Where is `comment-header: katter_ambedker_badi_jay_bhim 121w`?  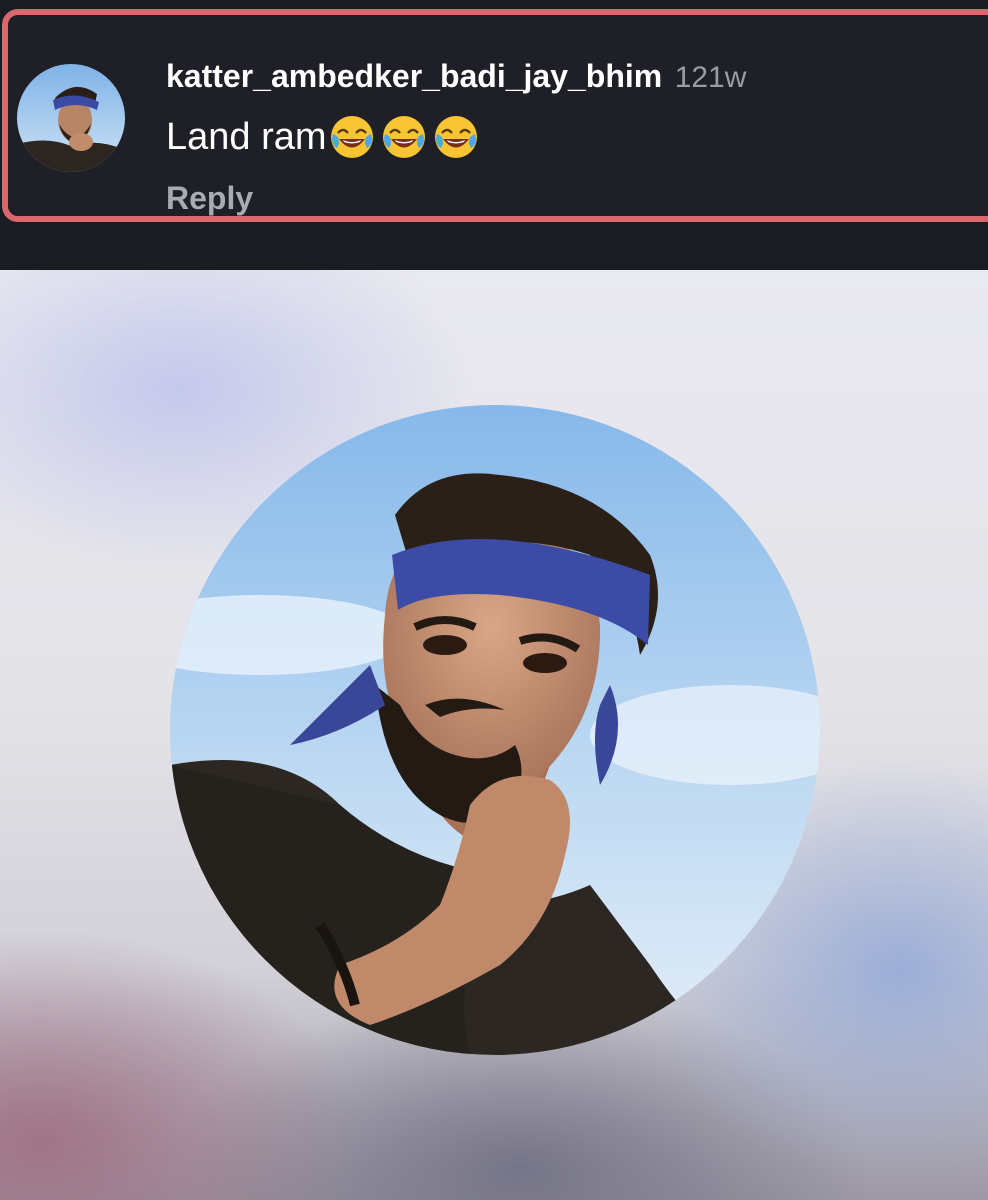
comment-header: katter_ambedker_badi_jay_bhim 121w is located at coordinates (456, 76).